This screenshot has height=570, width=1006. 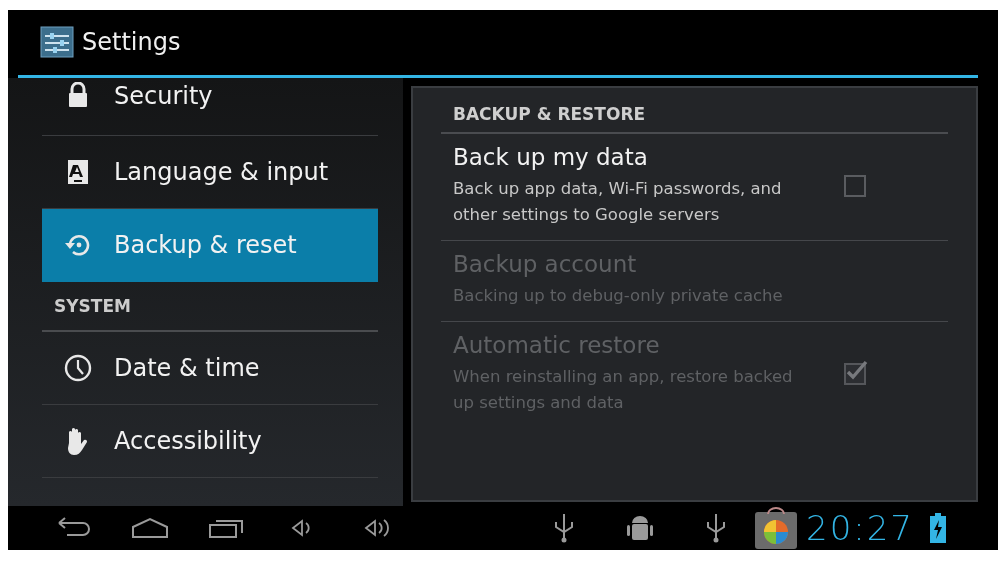 I want to click on home-icon, so click(x=150, y=528).